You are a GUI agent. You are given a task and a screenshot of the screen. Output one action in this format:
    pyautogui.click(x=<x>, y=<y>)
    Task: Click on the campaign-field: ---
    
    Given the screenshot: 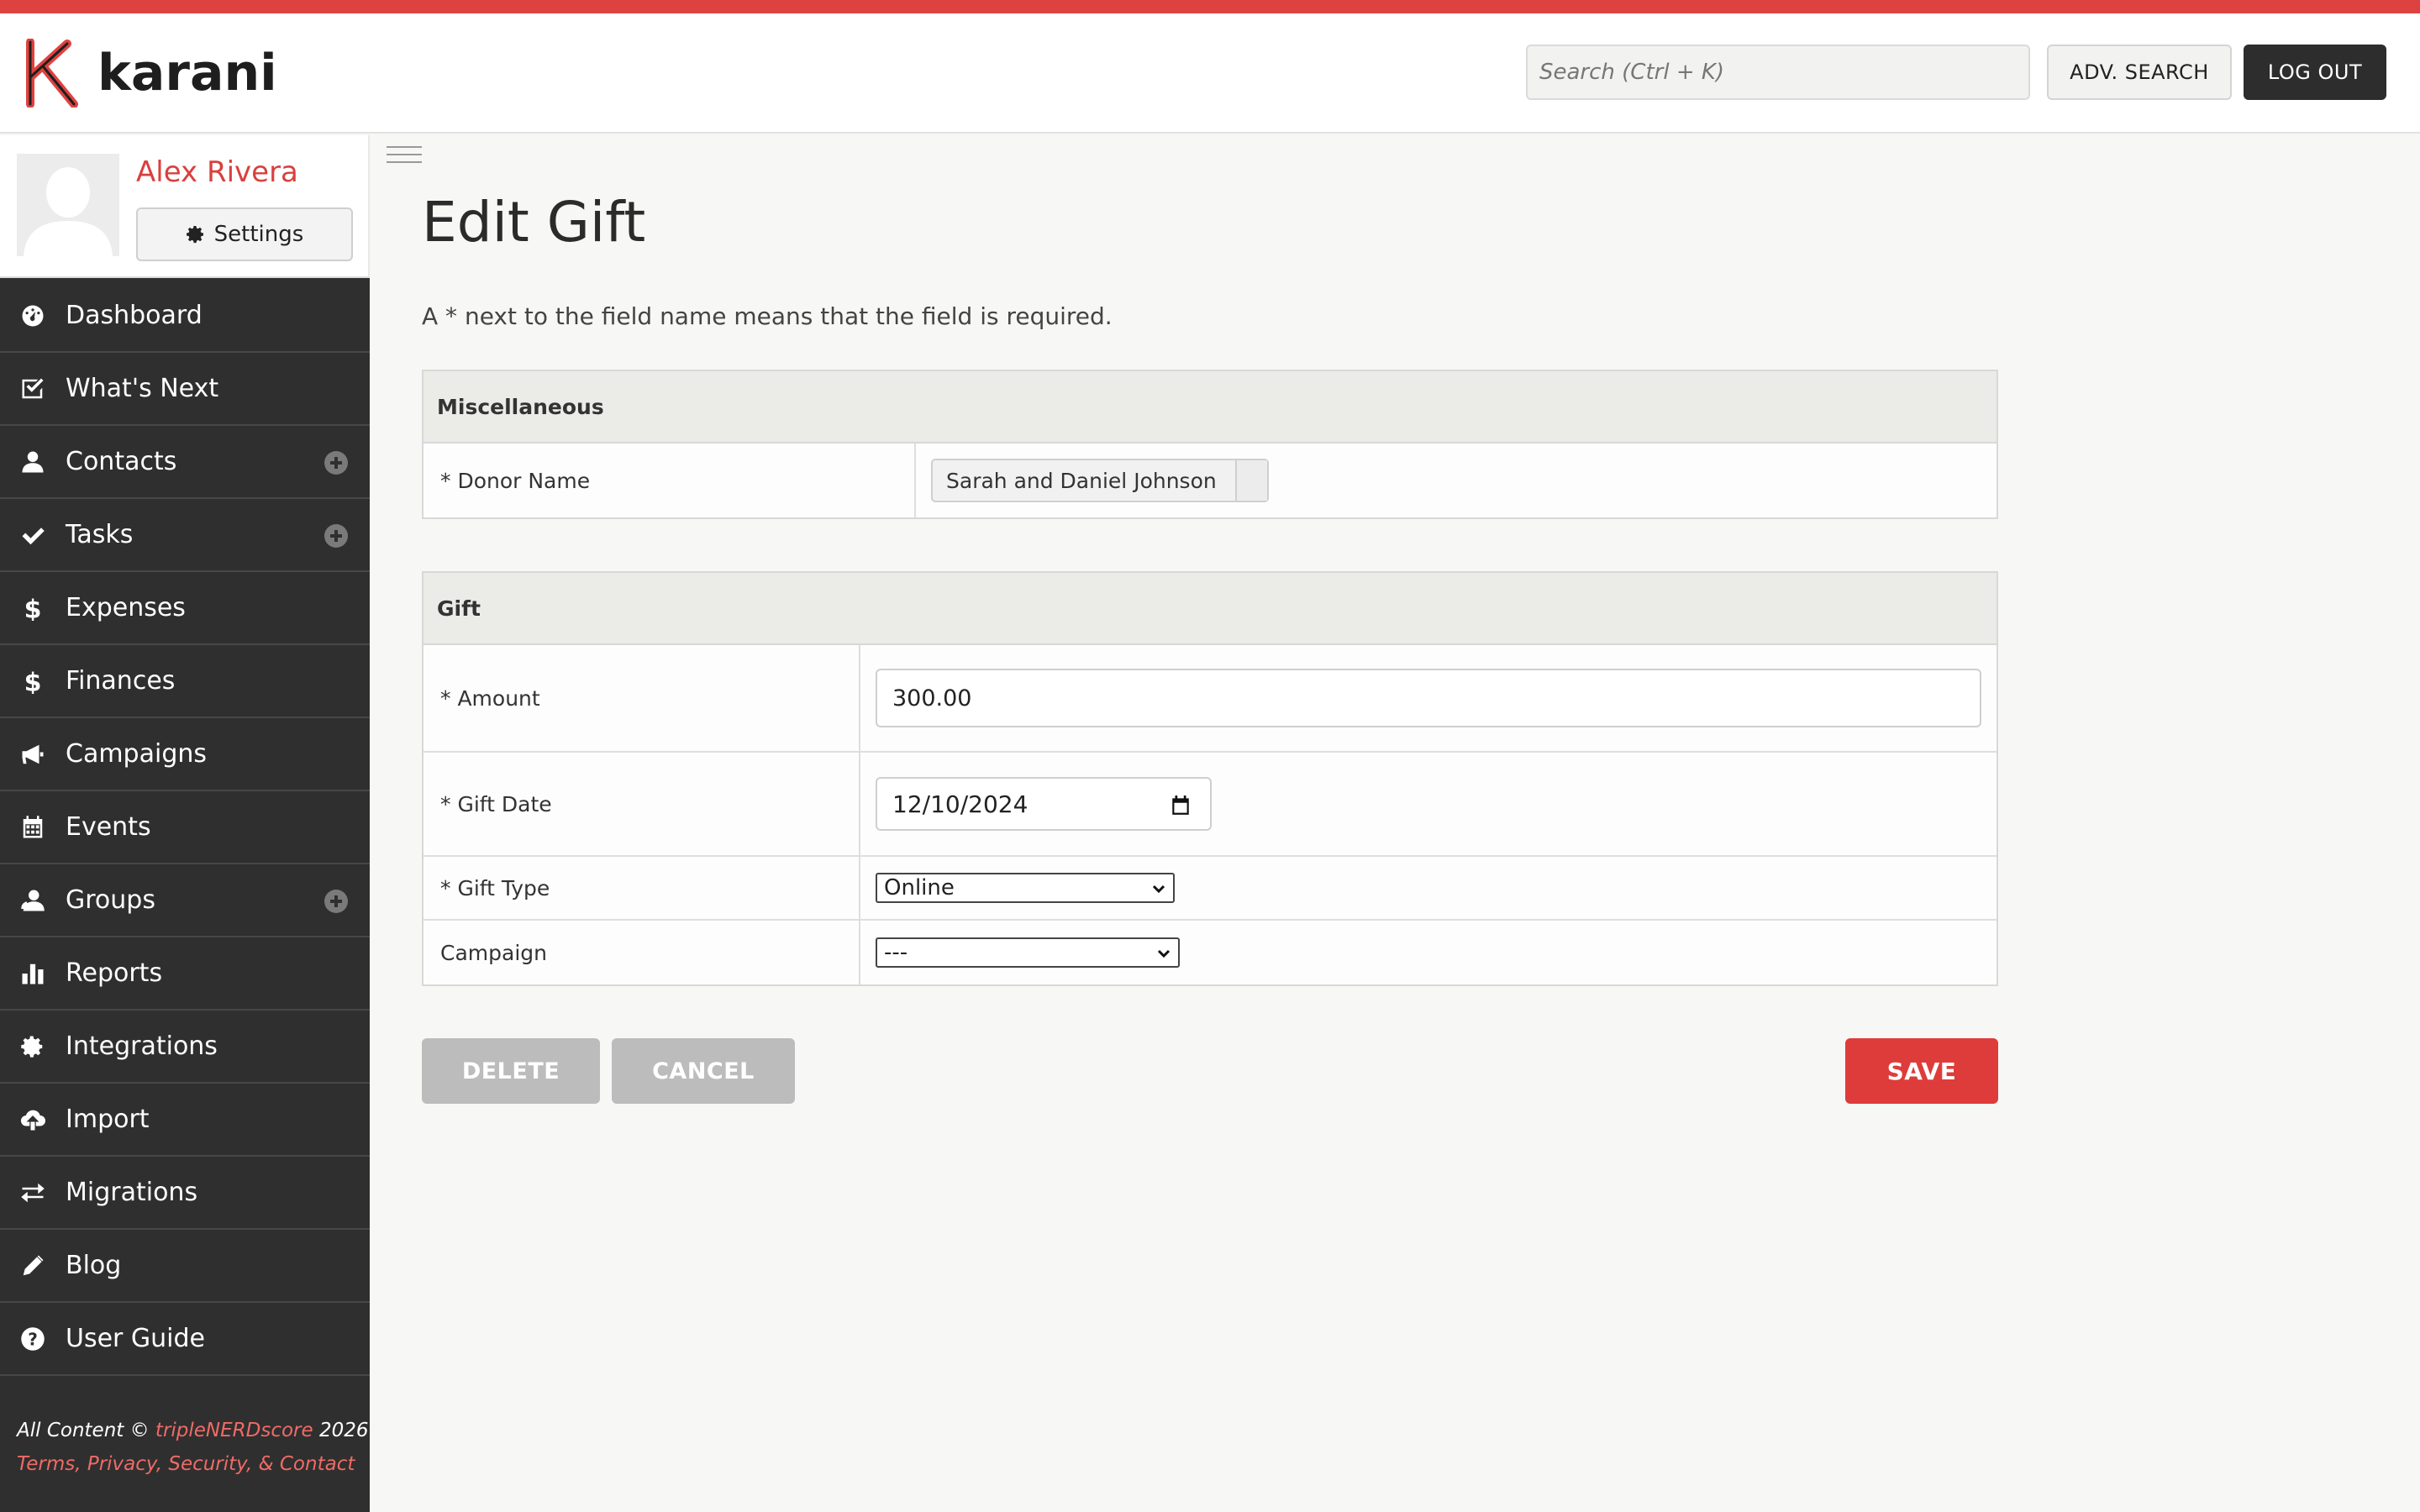 What is the action you would take?
    pyautogui.click(x=1020, y=952)
    